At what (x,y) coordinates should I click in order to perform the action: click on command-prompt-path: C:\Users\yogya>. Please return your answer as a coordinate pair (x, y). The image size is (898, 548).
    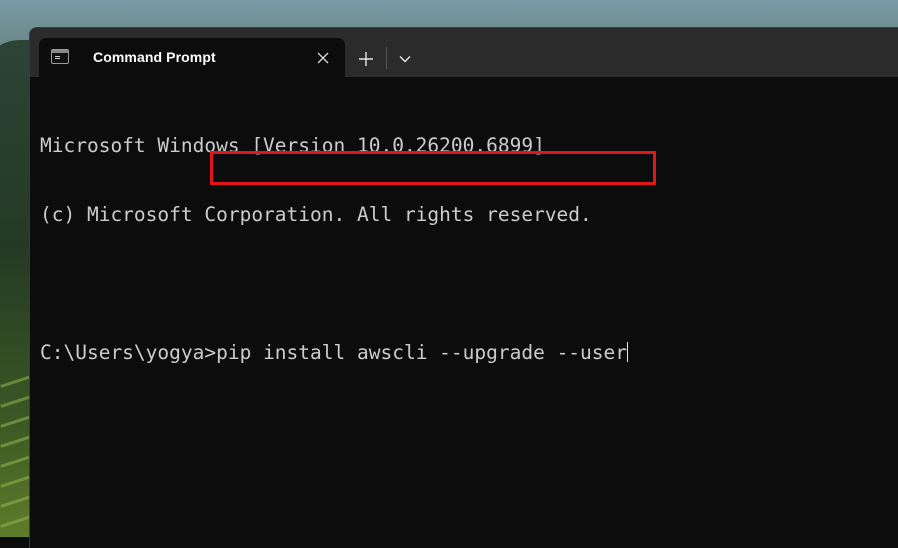
    Looking at the image, I should click on (128, 352).